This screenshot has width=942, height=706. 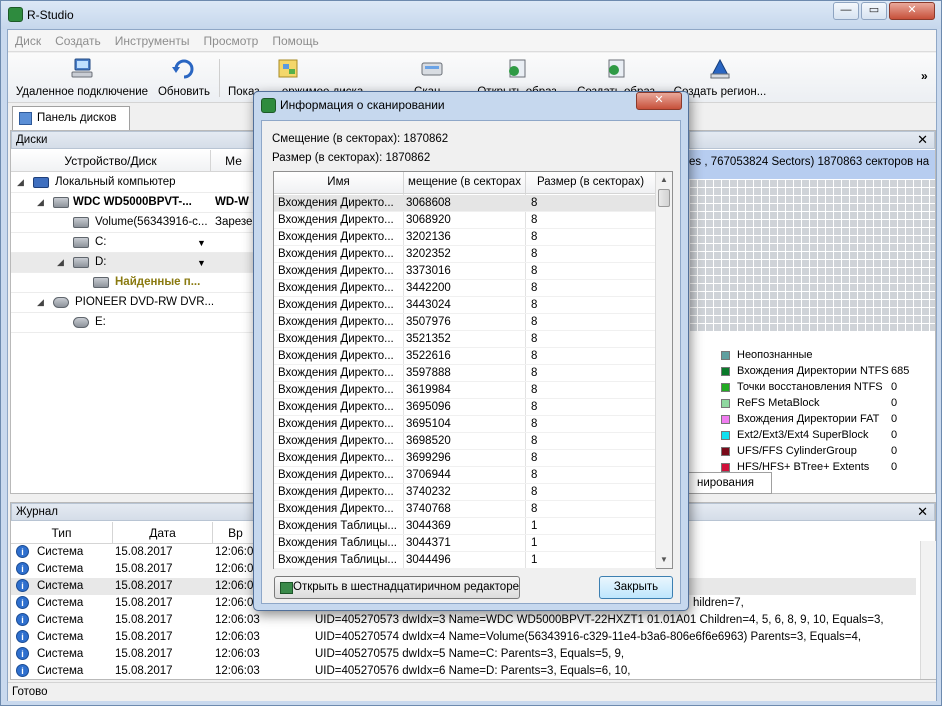 What do you see at coordinates (928, 610) in the screenshot?
I see `journal-scrollbar` at bounding box center [928, 610].